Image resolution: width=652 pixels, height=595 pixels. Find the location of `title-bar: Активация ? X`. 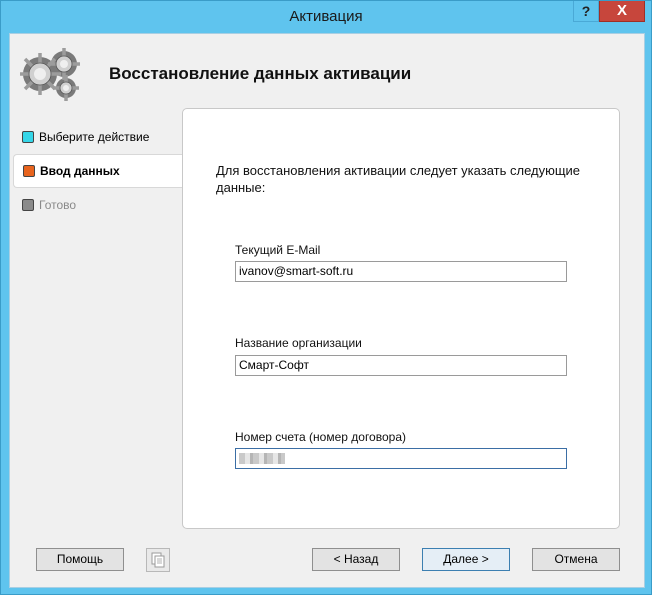

title-bar: Активация ? X is located at coordinates (326, 17).